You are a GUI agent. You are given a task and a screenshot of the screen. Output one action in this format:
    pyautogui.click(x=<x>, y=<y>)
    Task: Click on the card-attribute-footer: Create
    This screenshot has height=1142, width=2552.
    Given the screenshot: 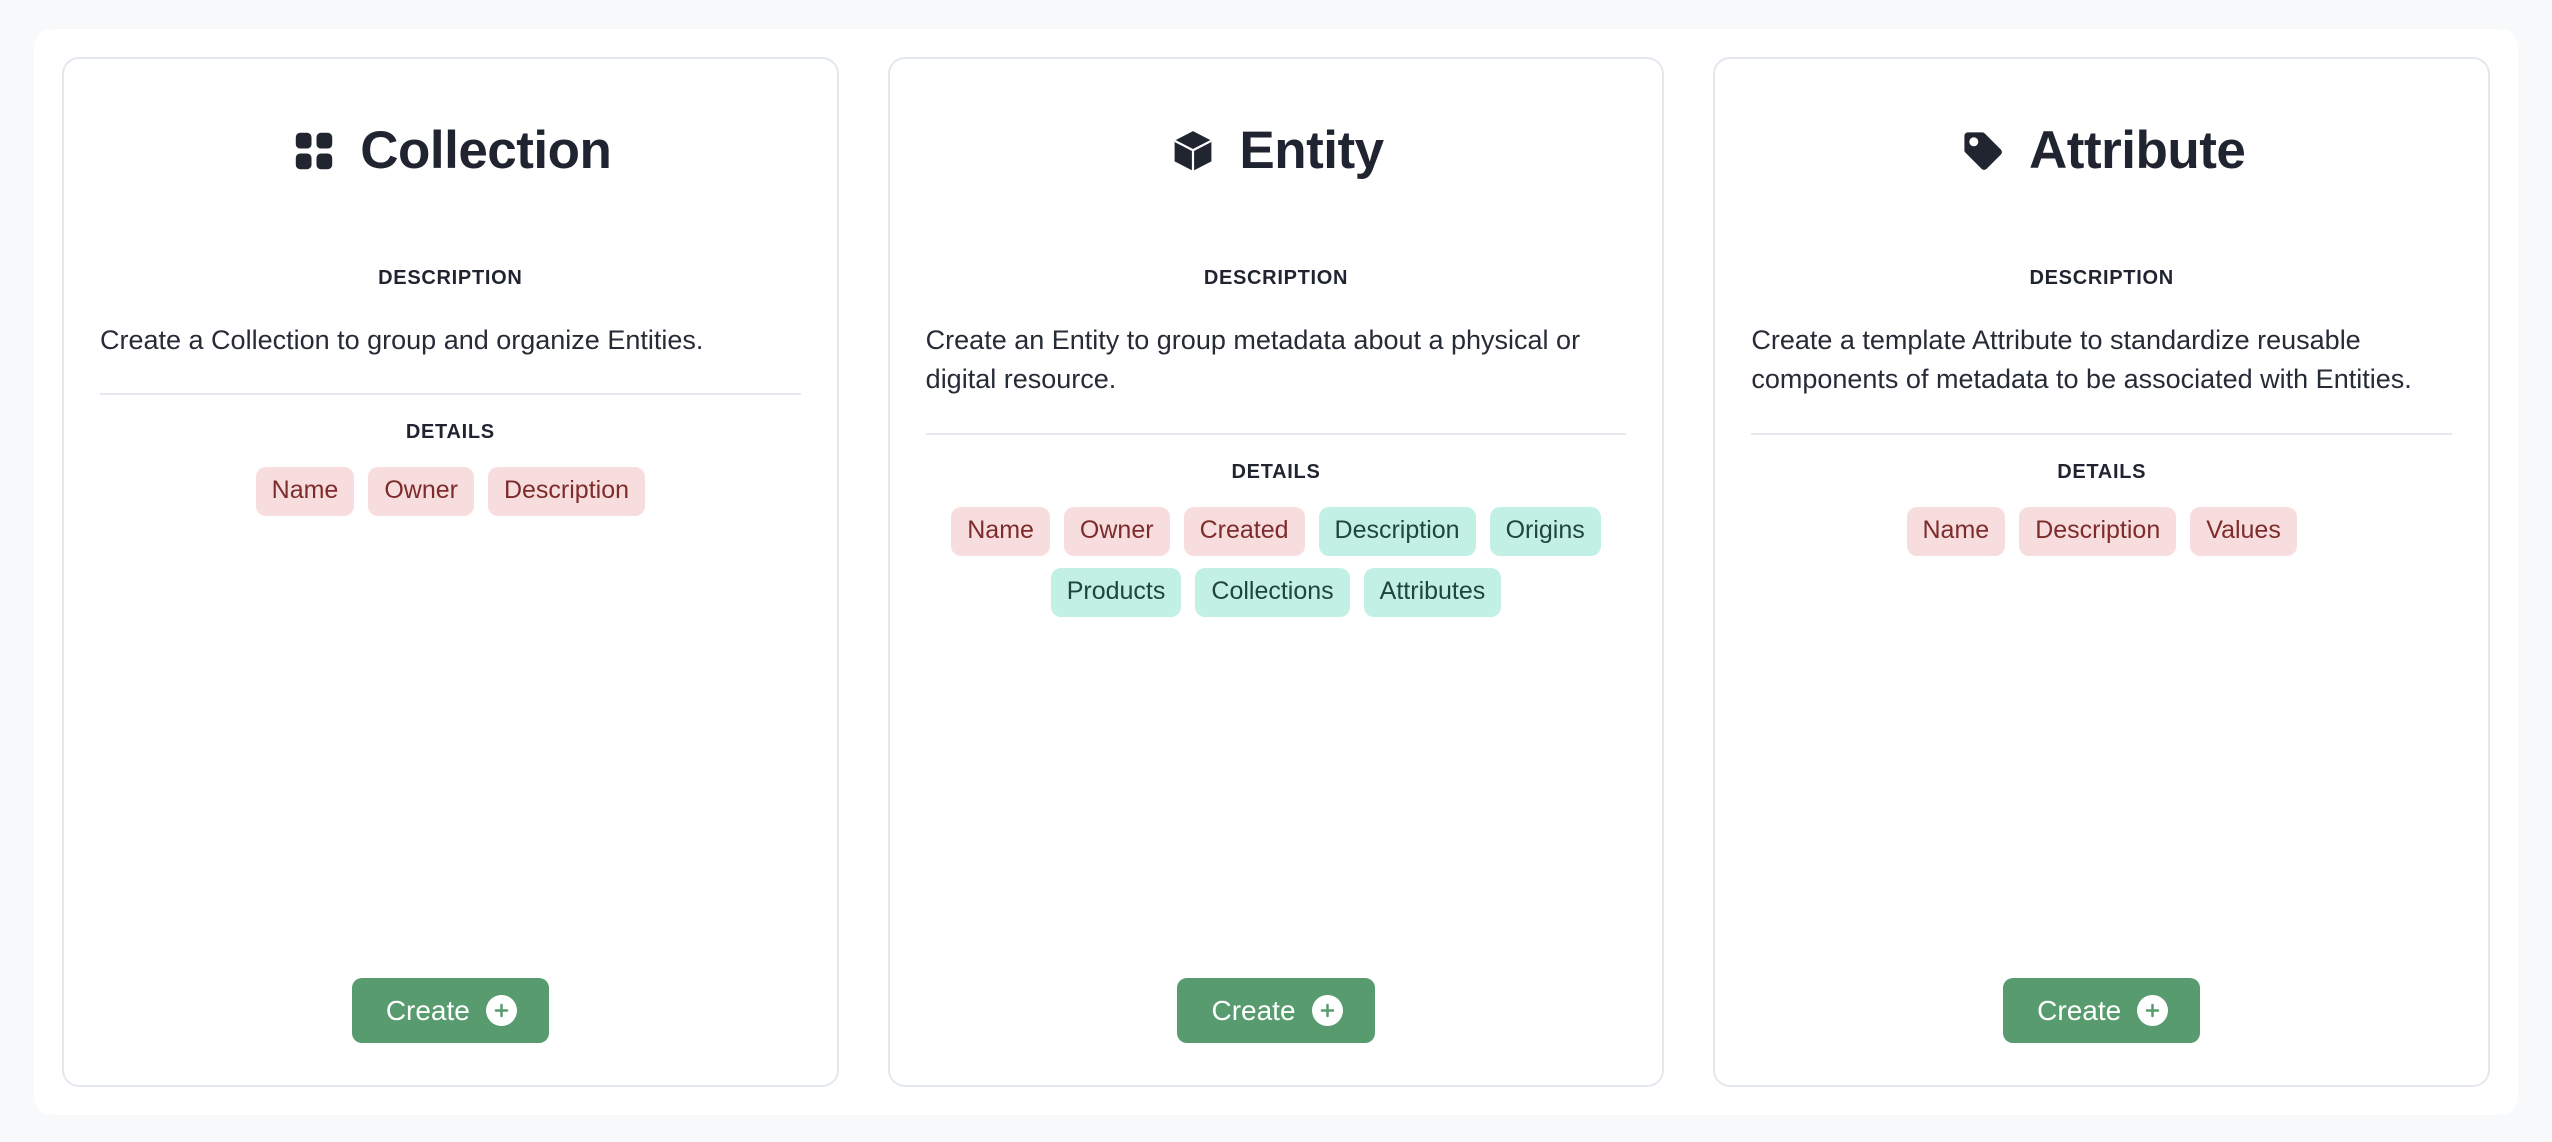 What is the action you would take?
    pyautogui.click(x=2101, y=1012)
    